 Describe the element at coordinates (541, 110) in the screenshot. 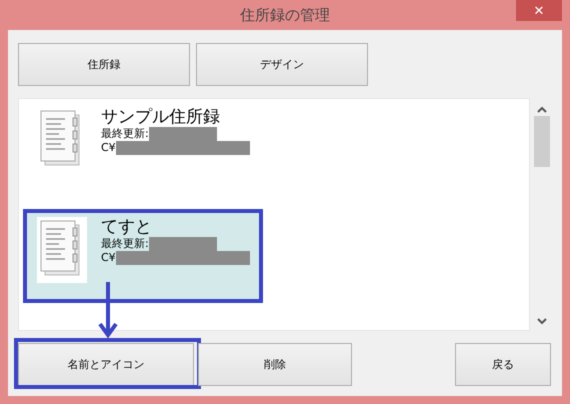

I see `scroll-up-icon` at that location.